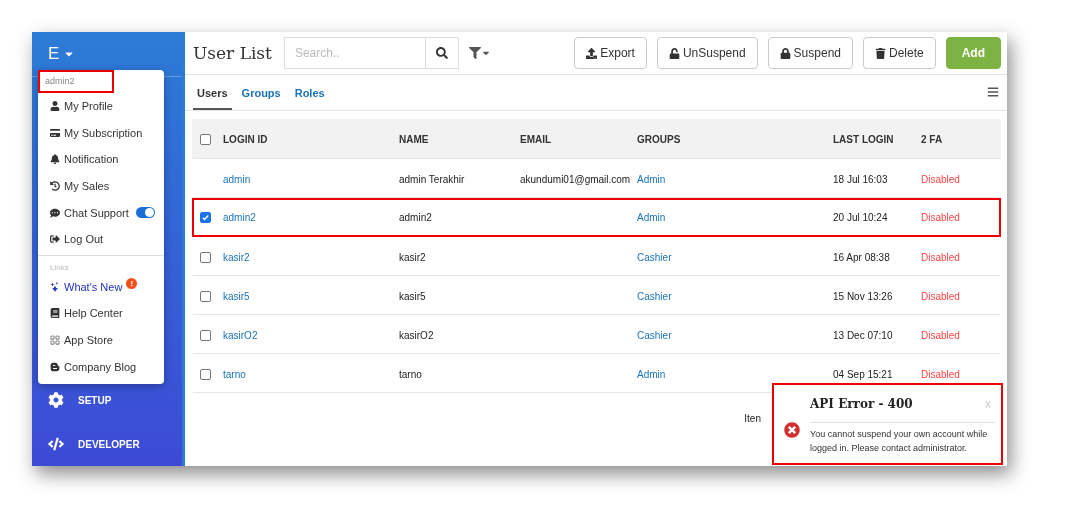 Image resolution: width=1072 pixels, height=531 pixels. I want to click on toolbar-button: UnSuspend, so click(707, 53).